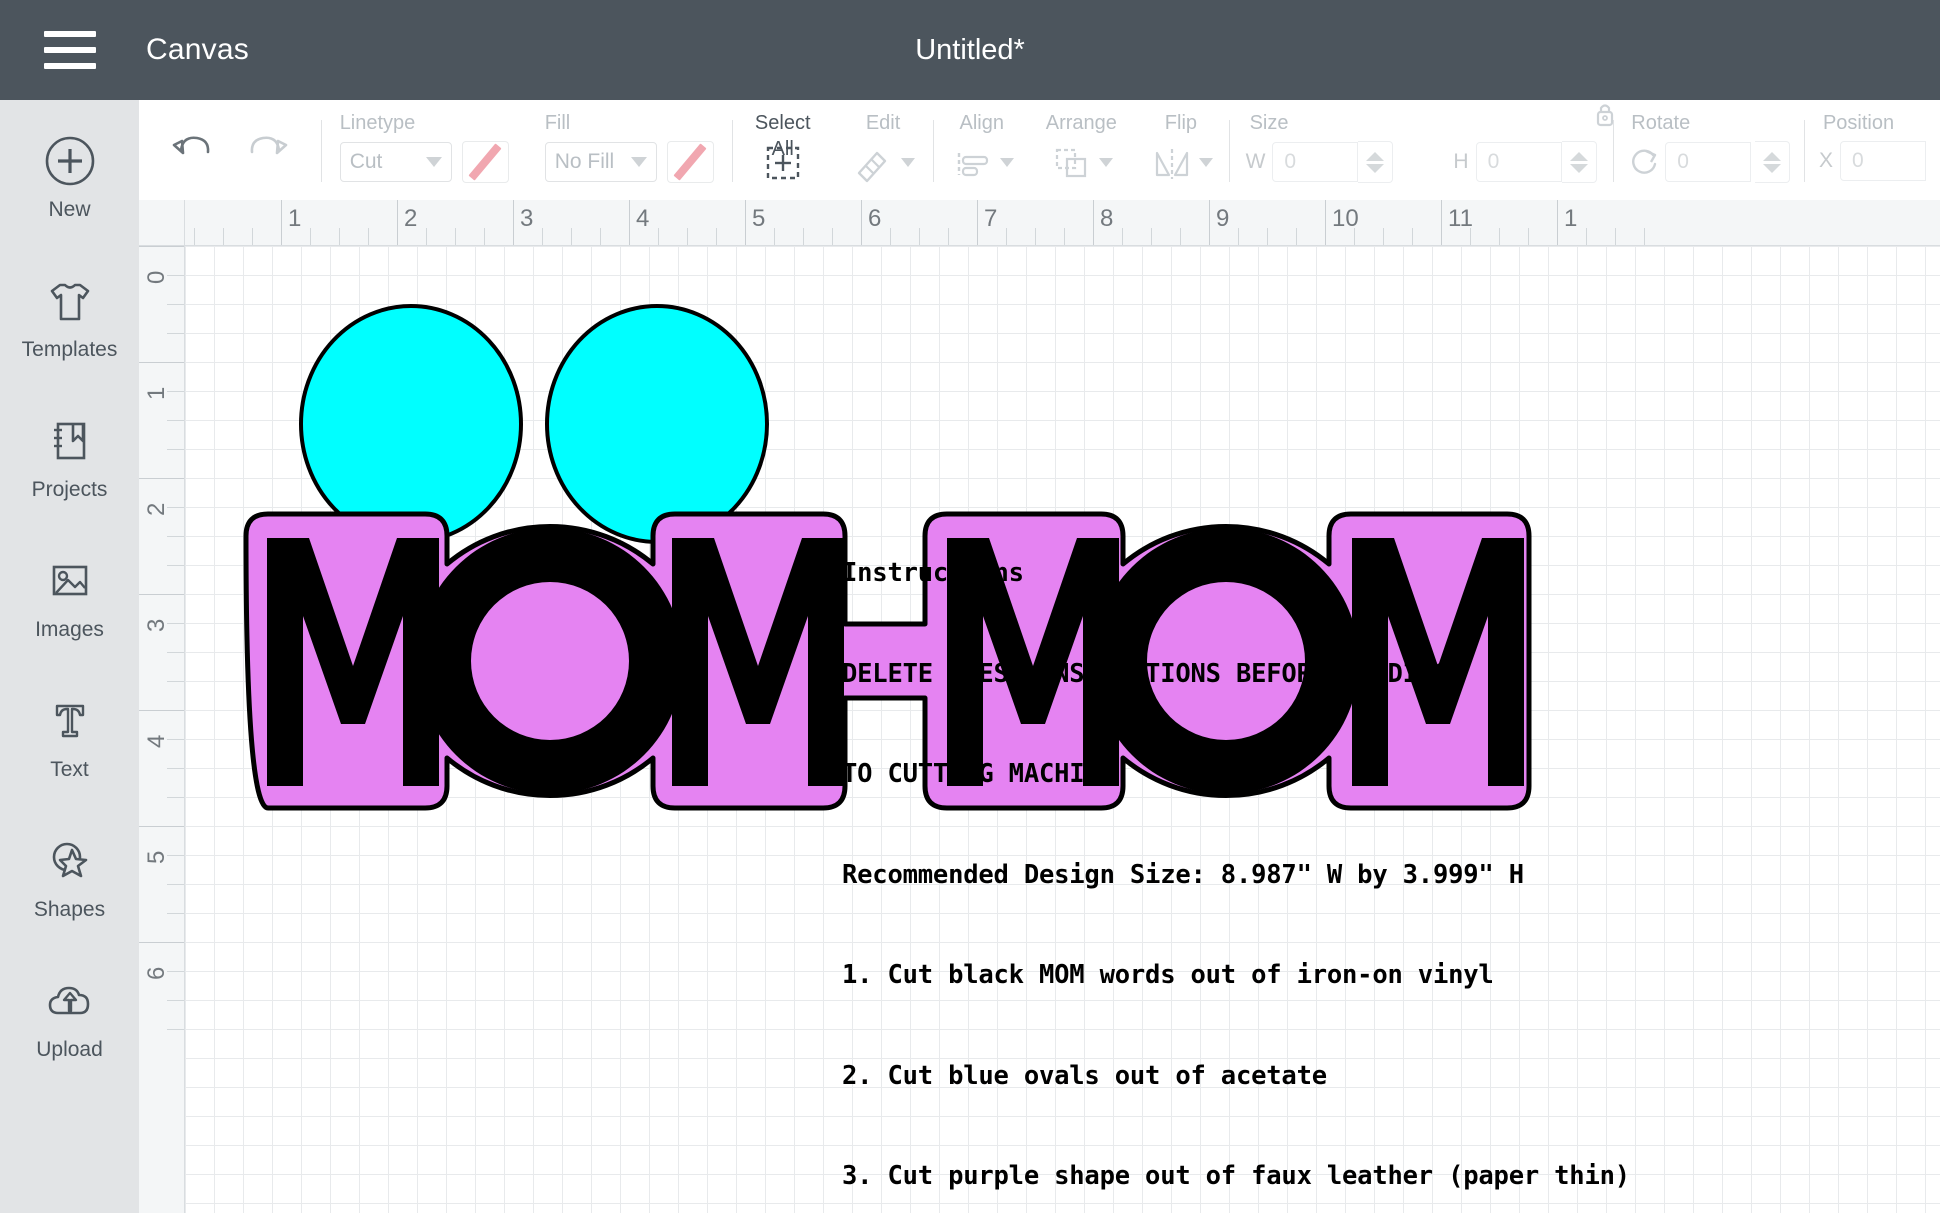 The height and width of the screenshot is (1213, 1940). I want to click on linetype-group: Linetype Cut, so click(424, 150).